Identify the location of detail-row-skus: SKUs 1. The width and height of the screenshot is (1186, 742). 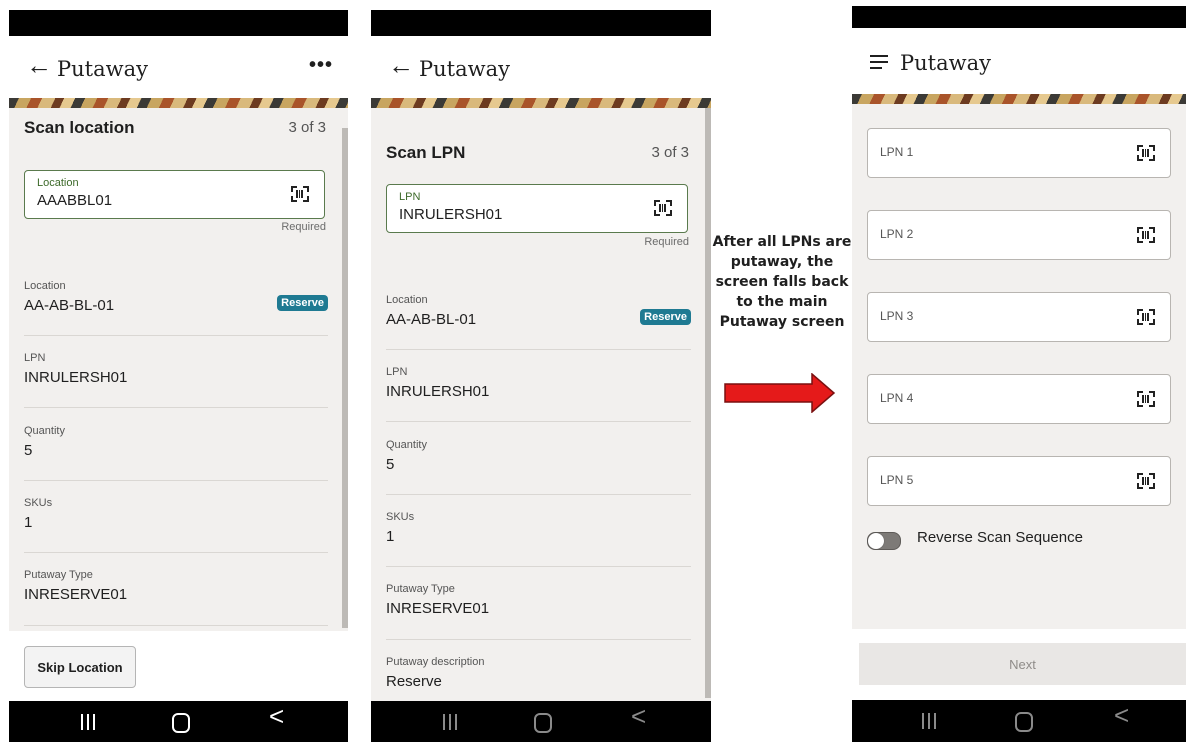
(538, 539).